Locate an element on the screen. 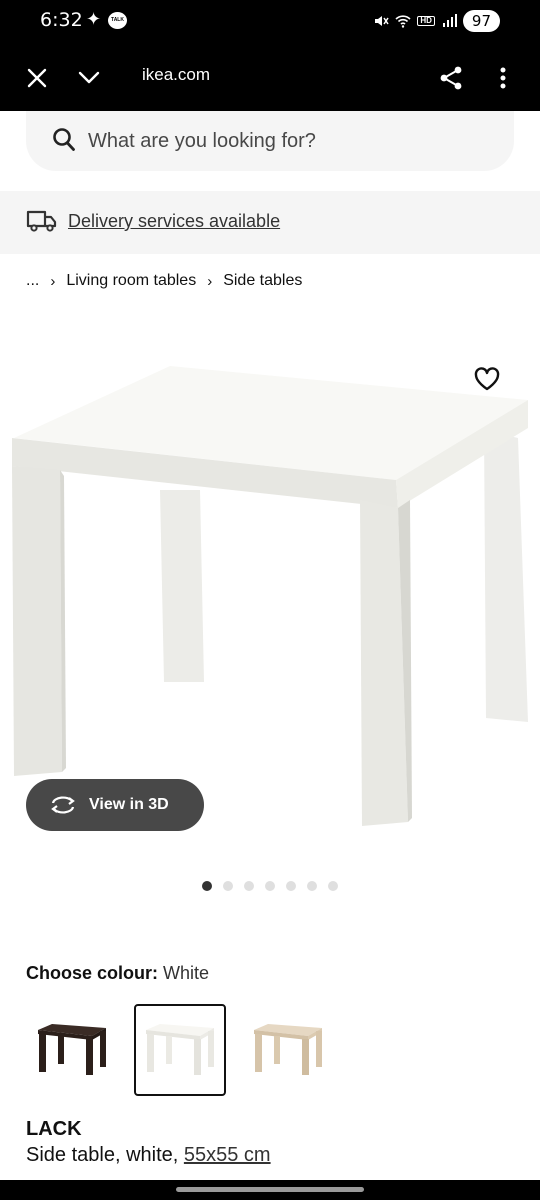  product-description-text: Side table, white, is located at coordinates (105, 1155).